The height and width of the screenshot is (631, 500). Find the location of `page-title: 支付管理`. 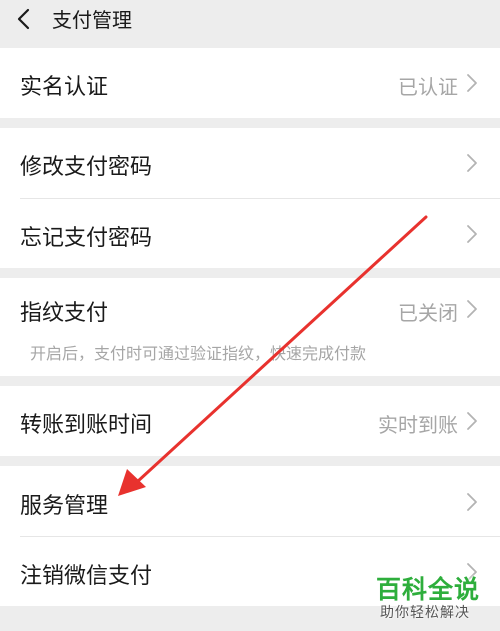

page-title: 支付管理 is located at coordinates (92, 20).